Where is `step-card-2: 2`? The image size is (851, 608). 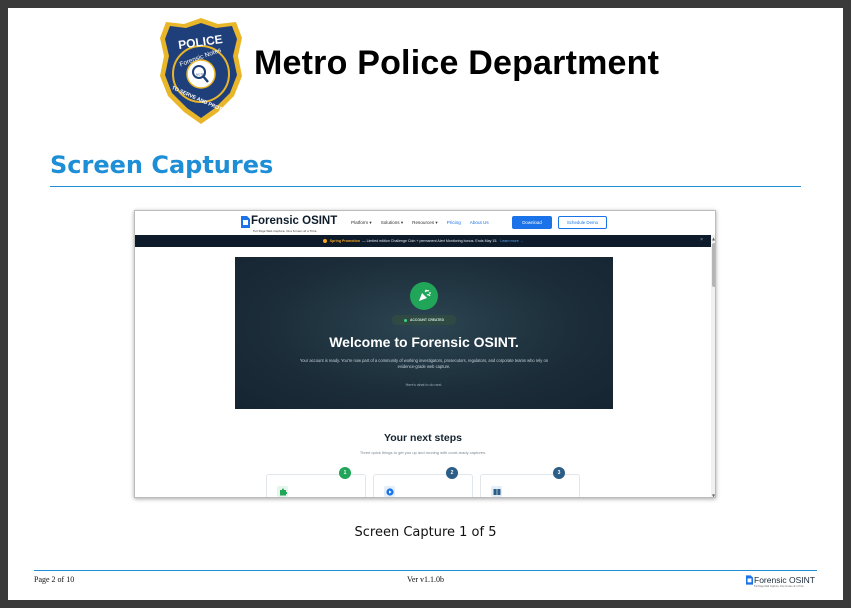 step-card-2: 2 is located at coordinates (423, 482).